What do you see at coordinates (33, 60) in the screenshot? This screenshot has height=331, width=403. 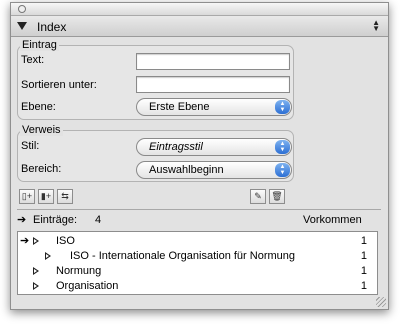 I see `text-label: Text:` at bounding box center [33, 60].